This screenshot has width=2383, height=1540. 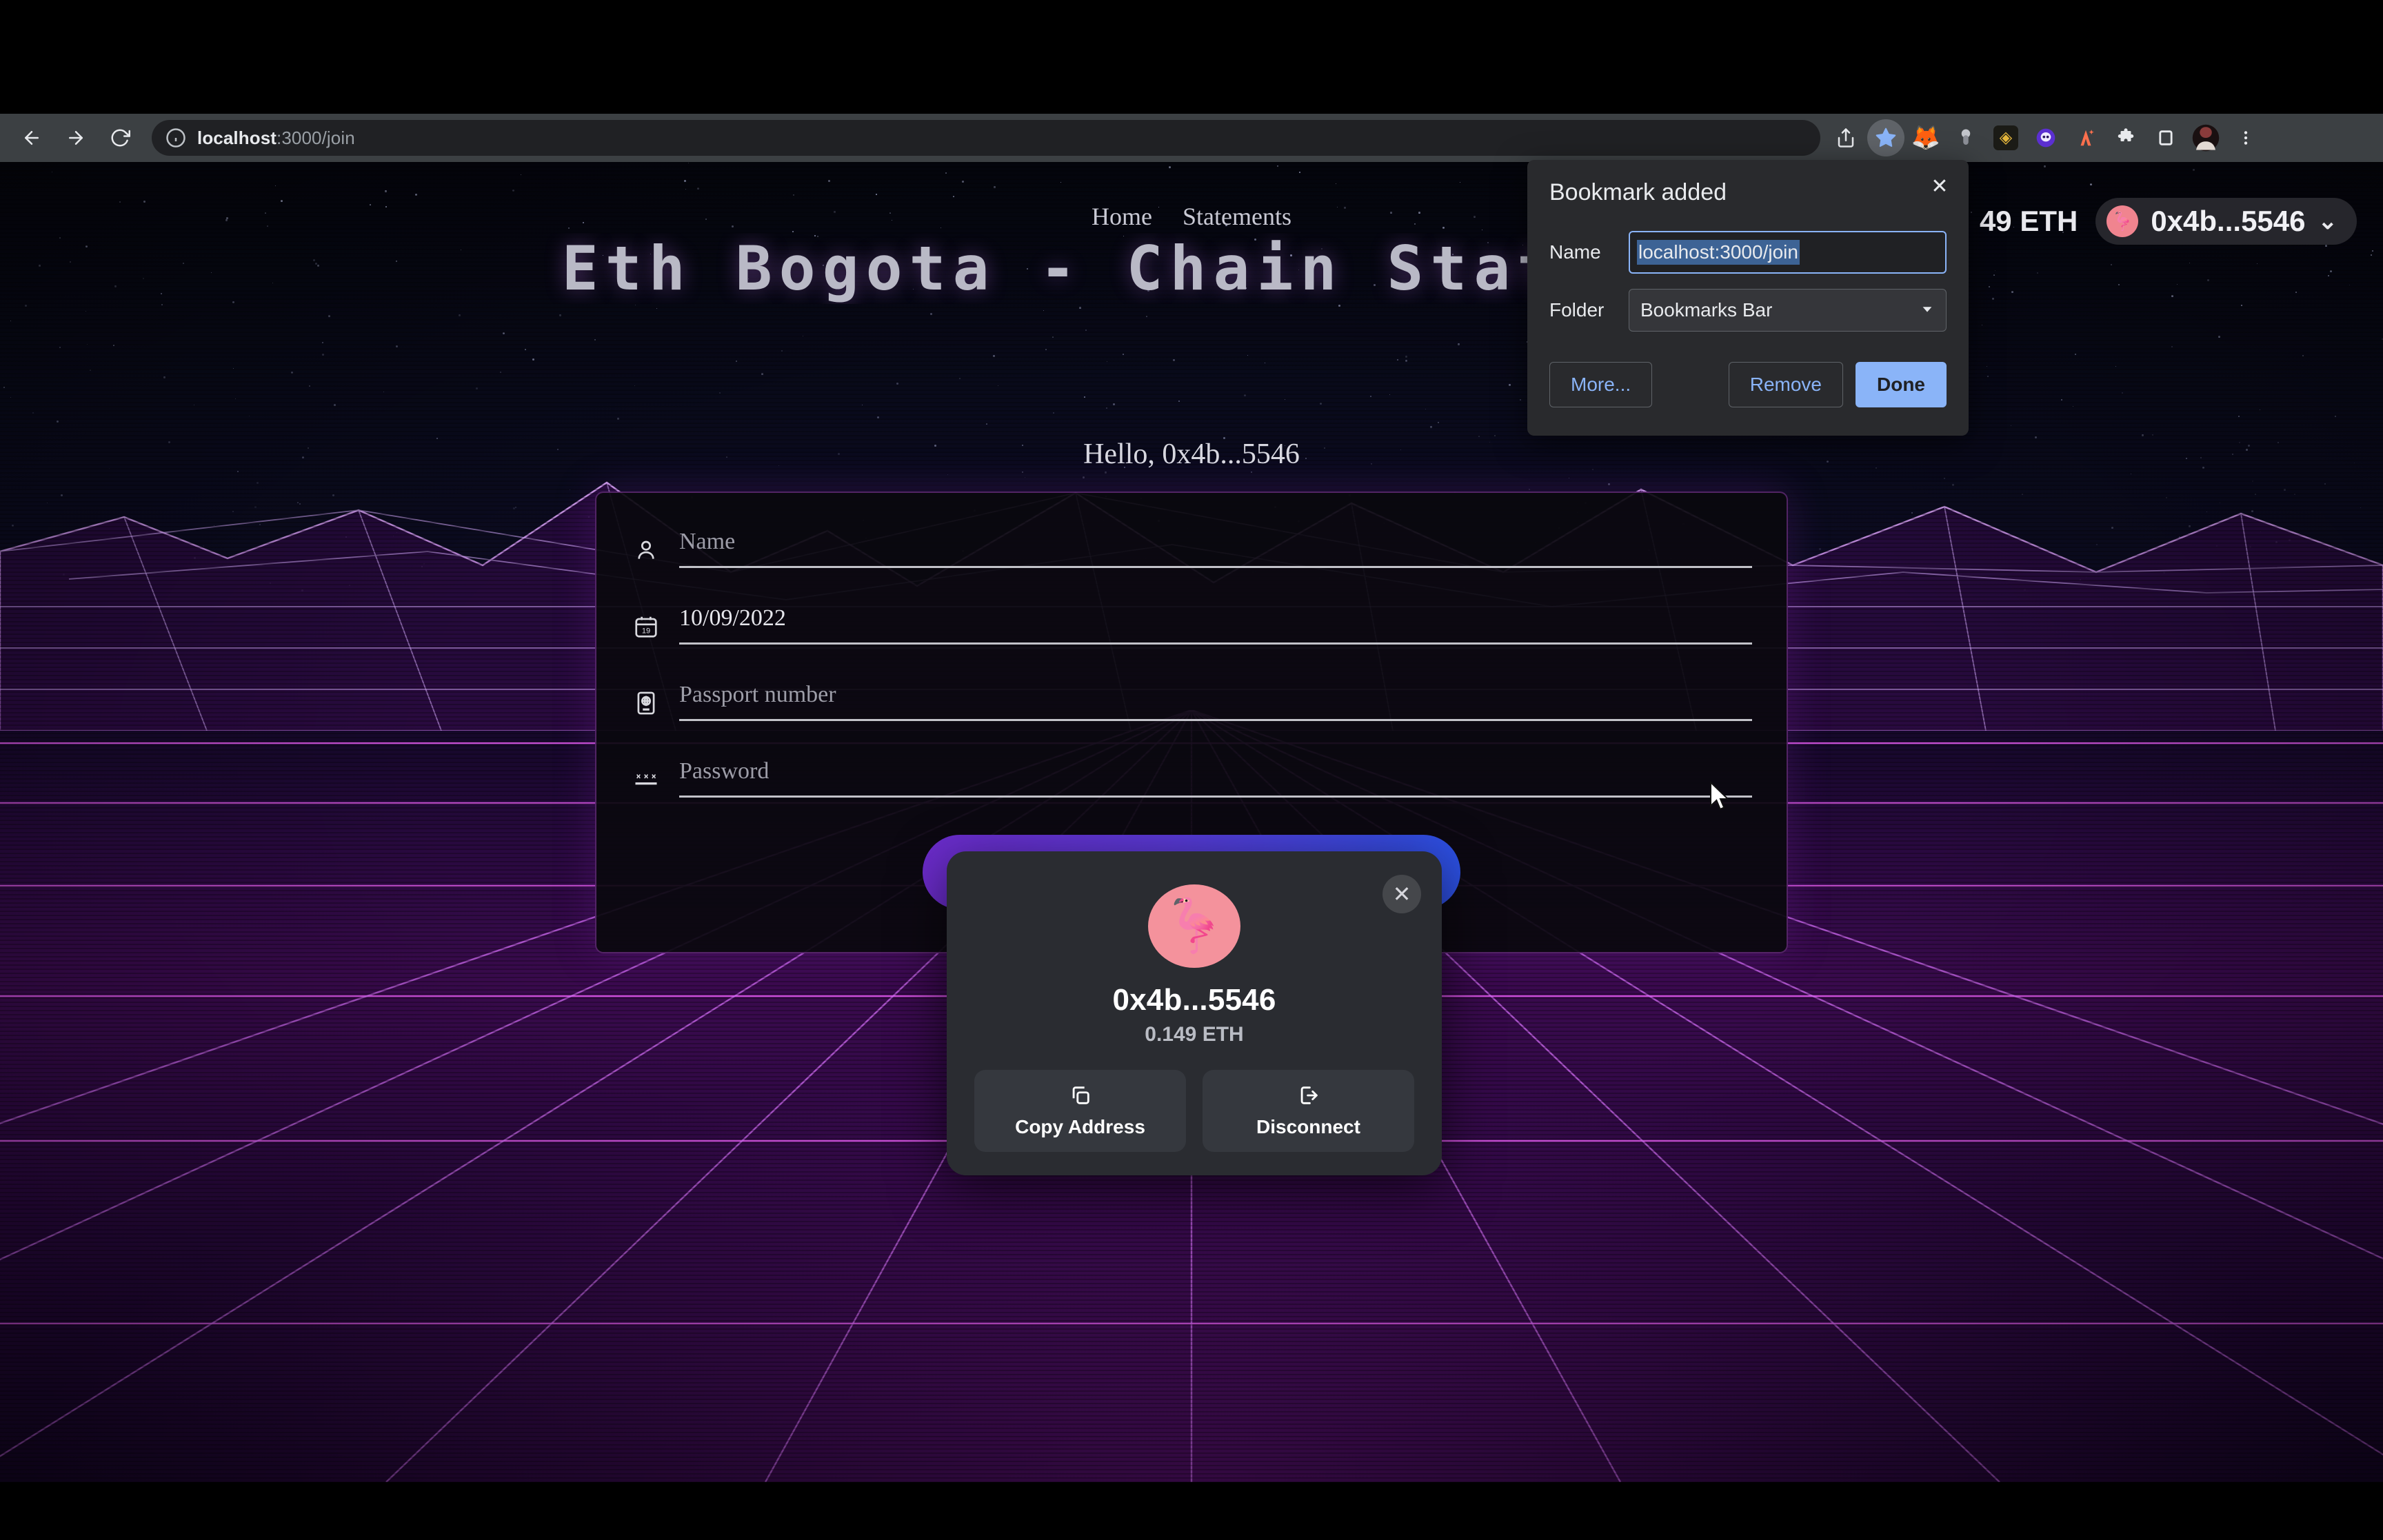 What do you see at coordinates (1720, 796) in the screenshot?
I see `mouse-cursor` at bounding box center [1720, 796].